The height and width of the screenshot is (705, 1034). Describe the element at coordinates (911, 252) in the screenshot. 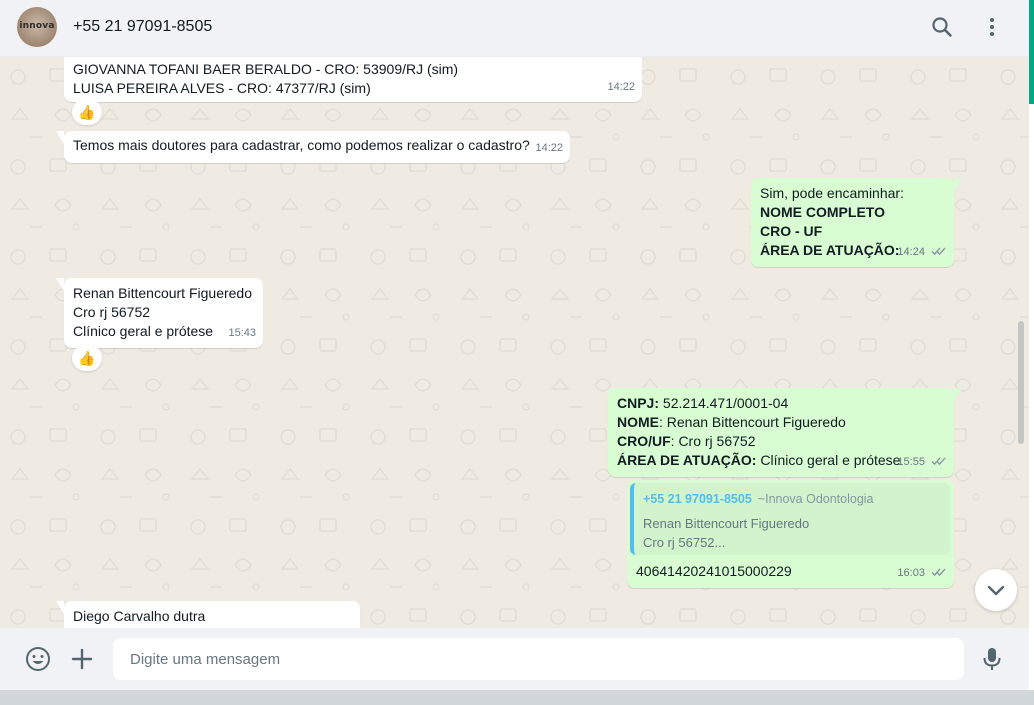

I see `message-time-text: 14:24` at that location.